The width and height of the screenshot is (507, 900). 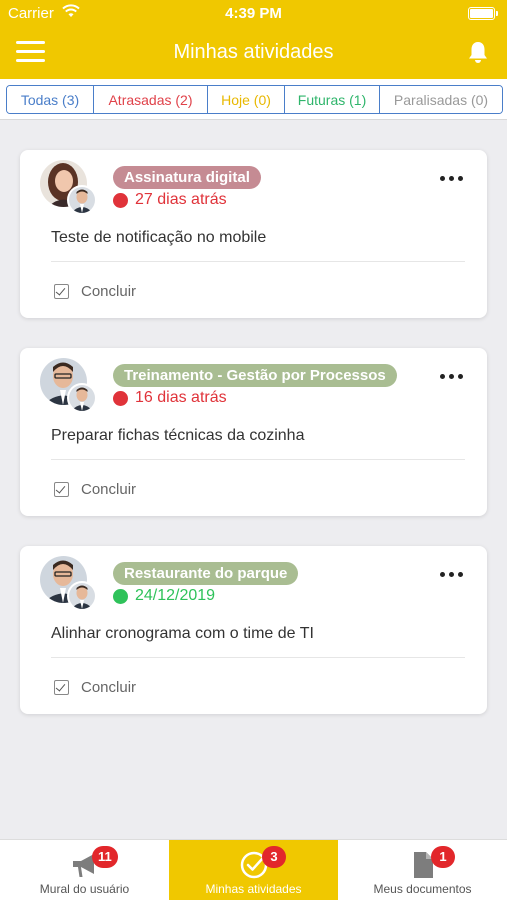 What do you see at coordinates (159, 237) in the screenshot?
I see `activity-description: Teste de notificação no mobile` at bounding box center [159, 237].